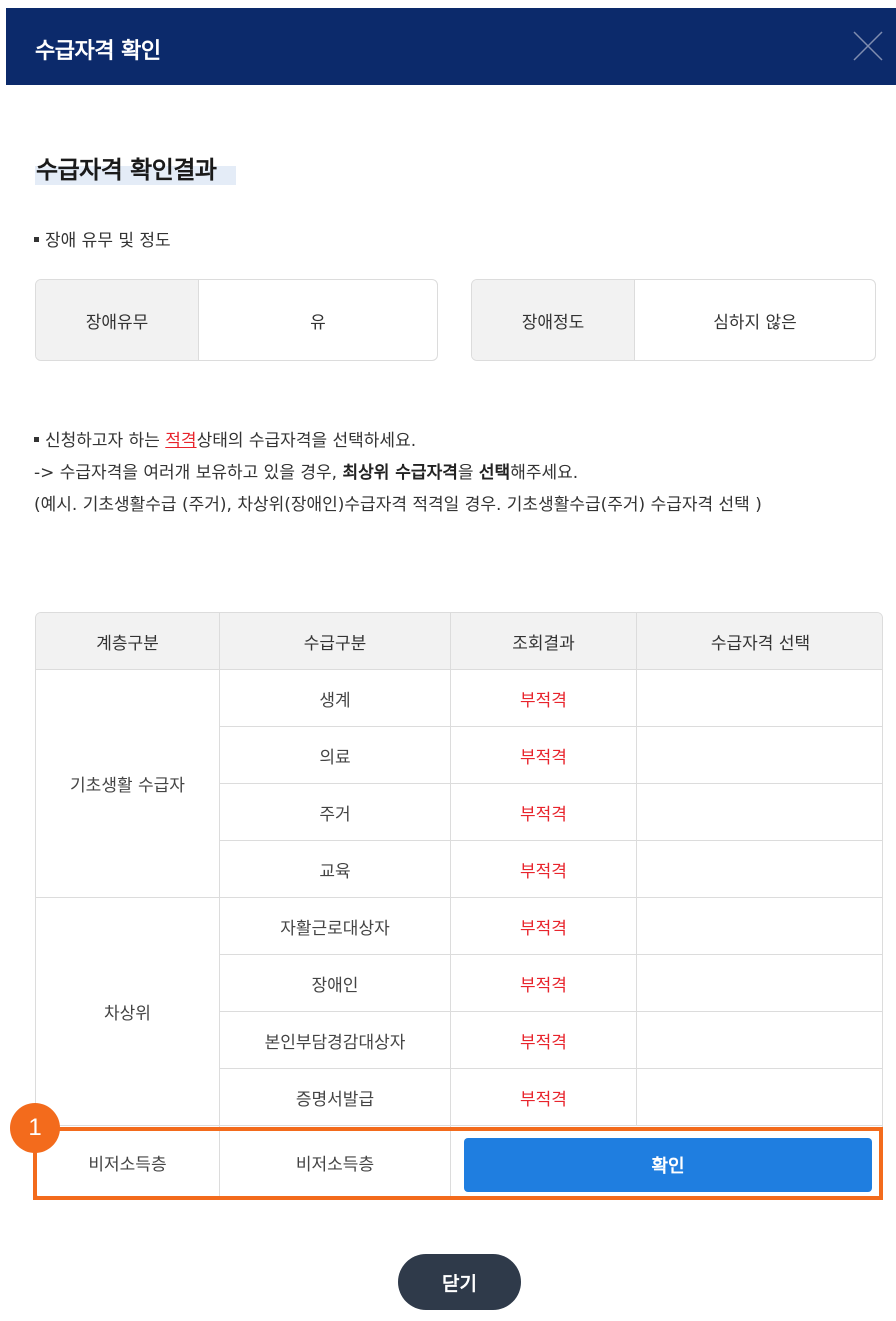 The image size is (896, 1321). What do you see at coordinates (318, 322) in the screenshot?
I see `disability-presence-value: 유` at bounding box center [318, 322].